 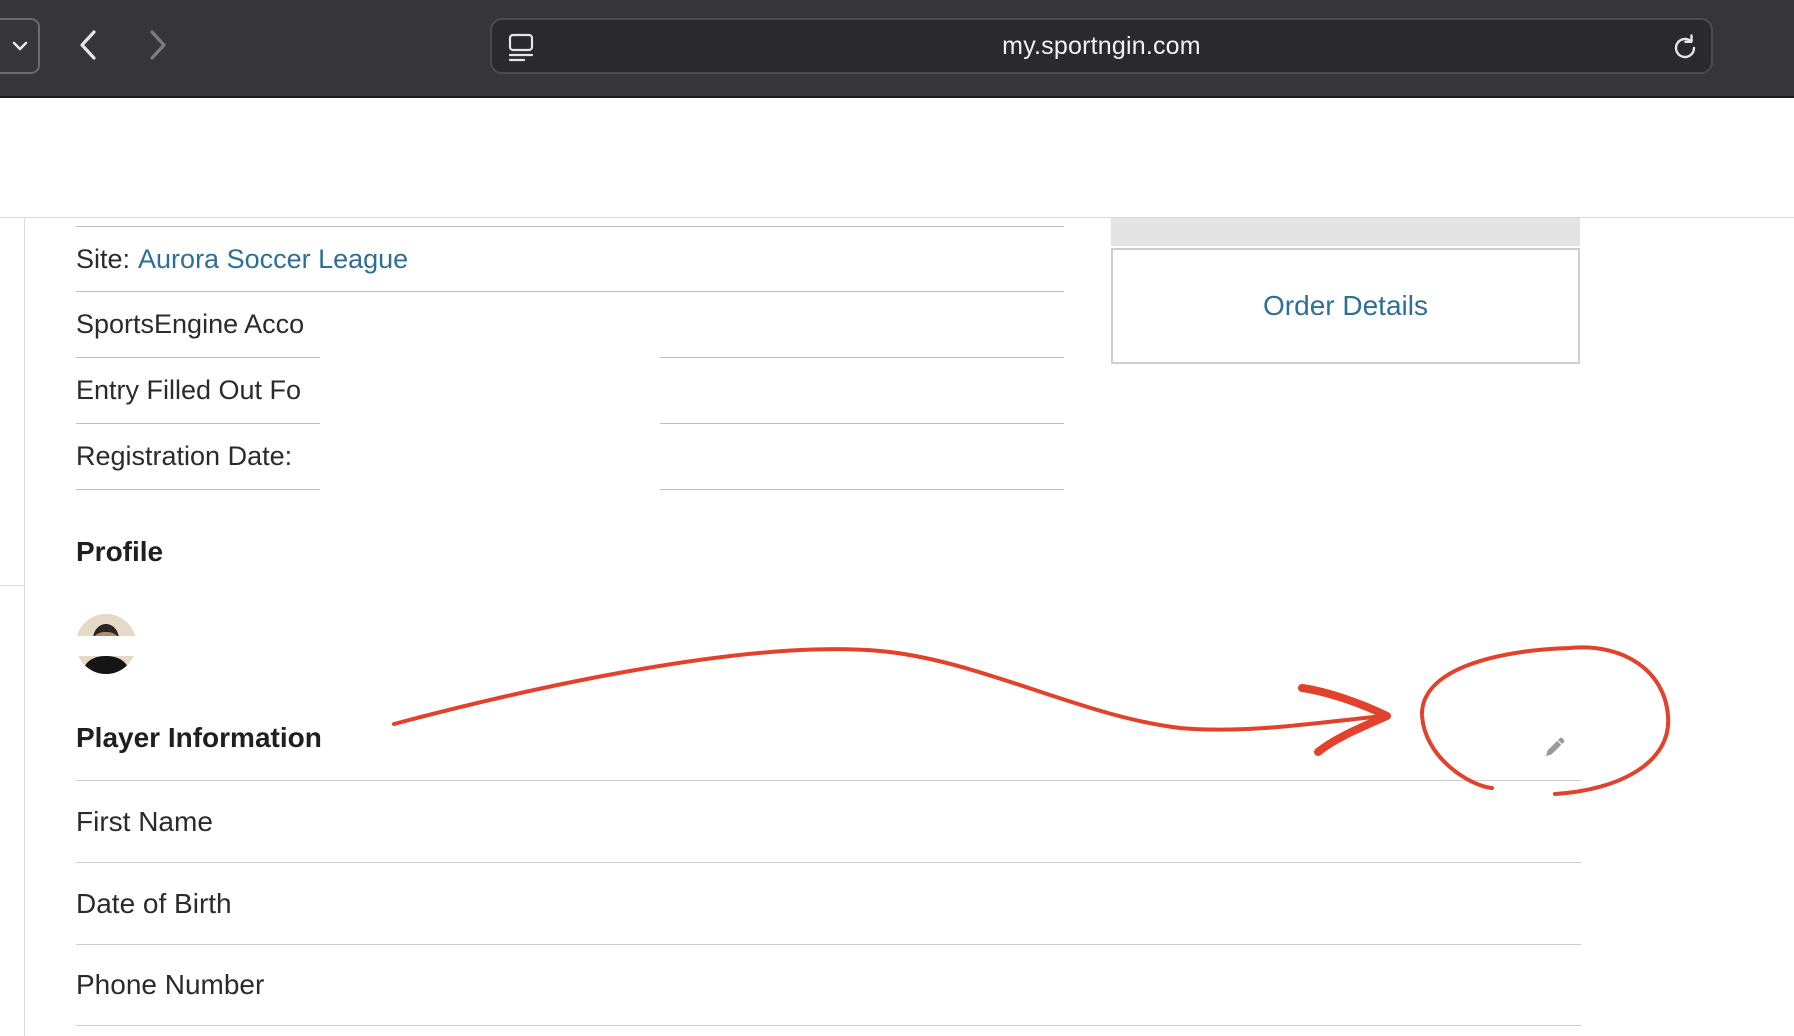 I want to click on phone-number-label: Phone Number, so click(x=170, y=984).